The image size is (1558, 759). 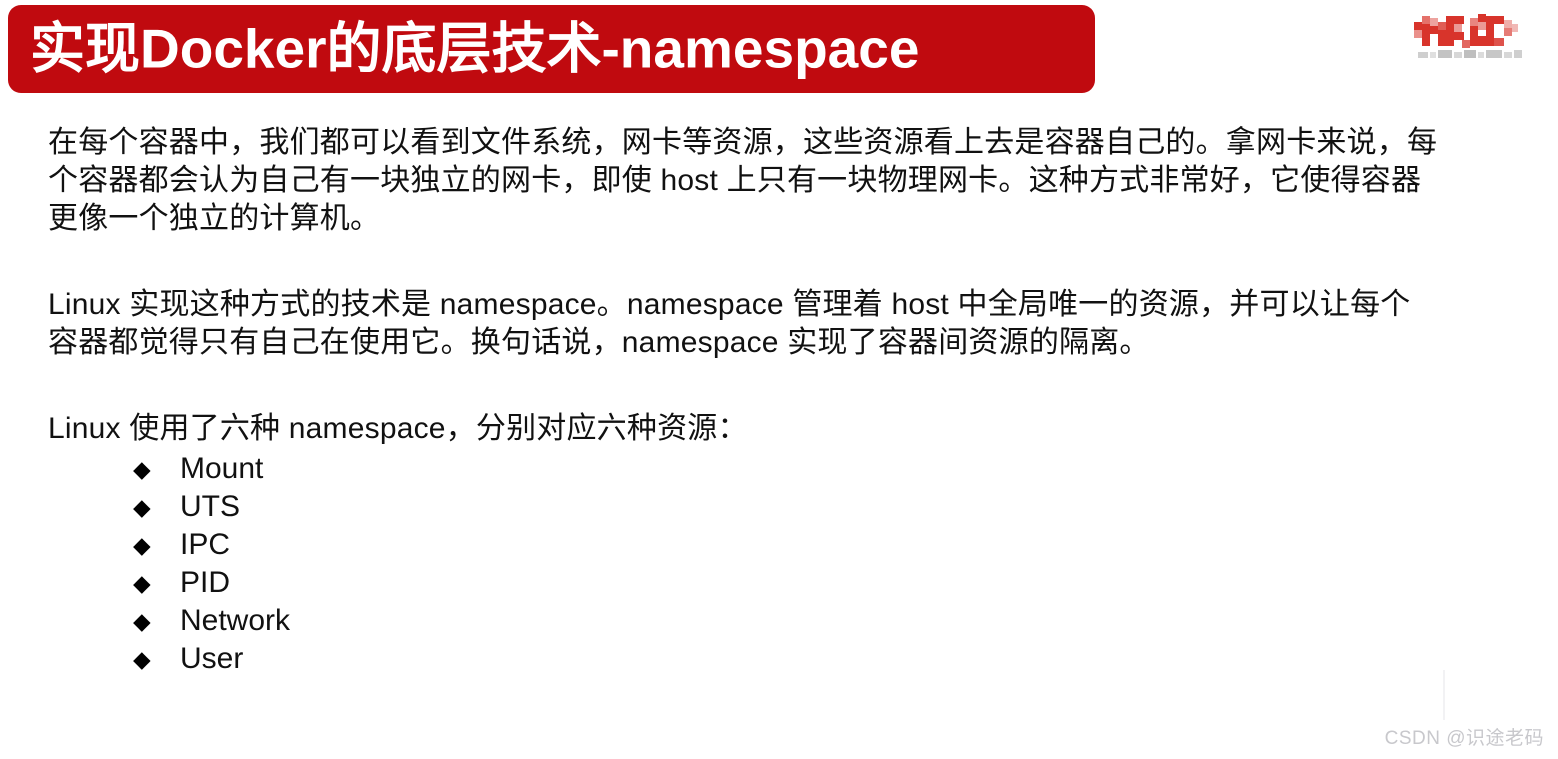 I want to click on list-item: ◆ User, so click(x=782, y=659).